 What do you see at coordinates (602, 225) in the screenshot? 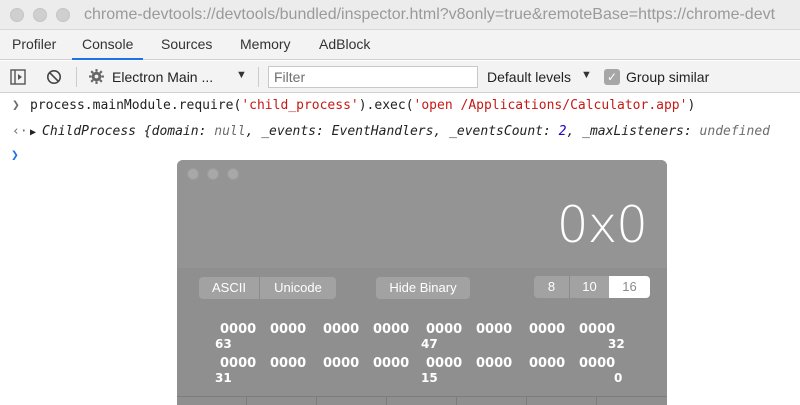
I see `calculator-display: 0x0` at bounding box center [602, 225].